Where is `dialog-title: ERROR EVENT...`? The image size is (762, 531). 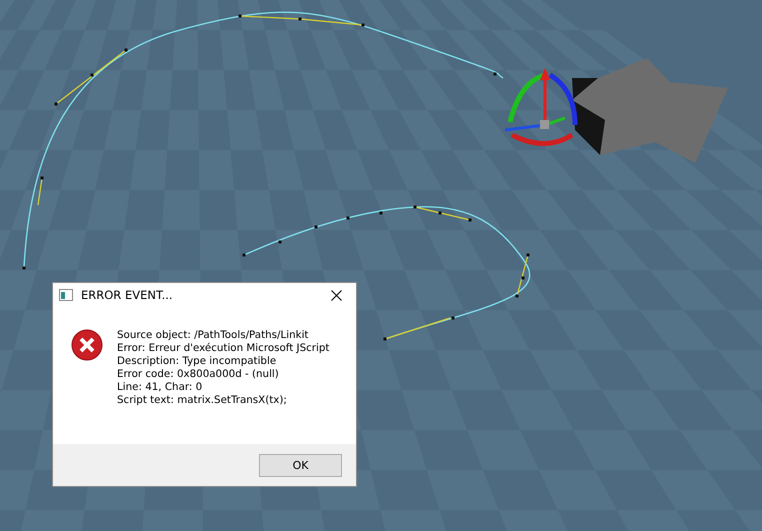 dialog-title: ERROR EVENT... is located at coordinates (127, 295).